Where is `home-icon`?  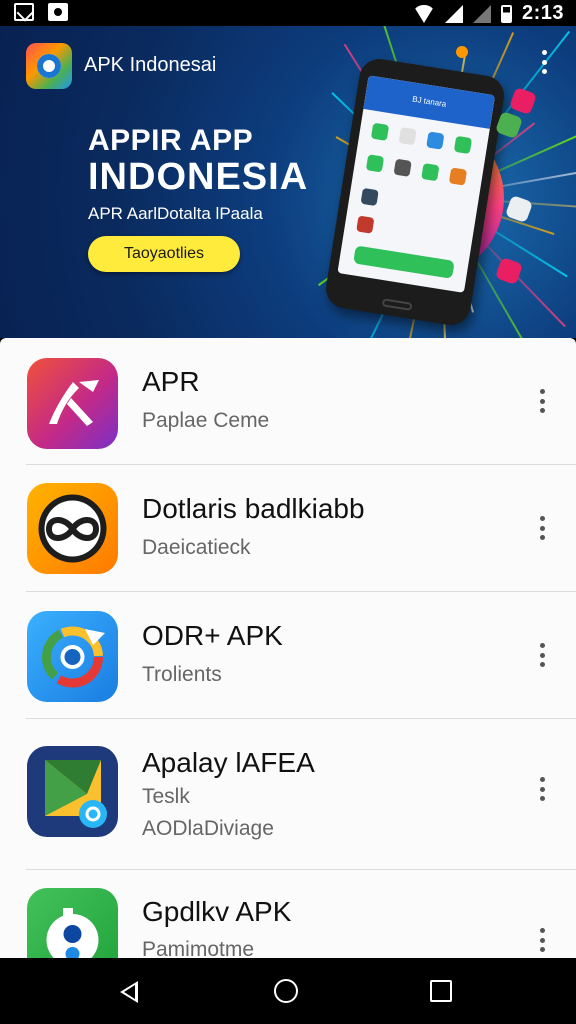 home-icon is located at coordinates (286, 991).